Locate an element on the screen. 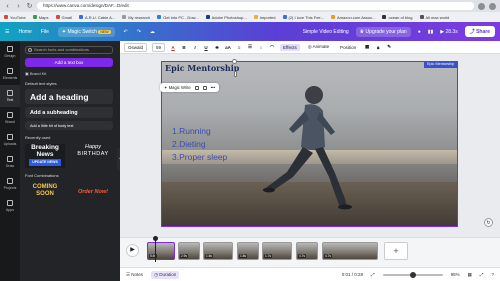 The width and height of the screenshot is (500, 281). magic-write-button: ✦ Magic Write is located at coordinates (177, 87).